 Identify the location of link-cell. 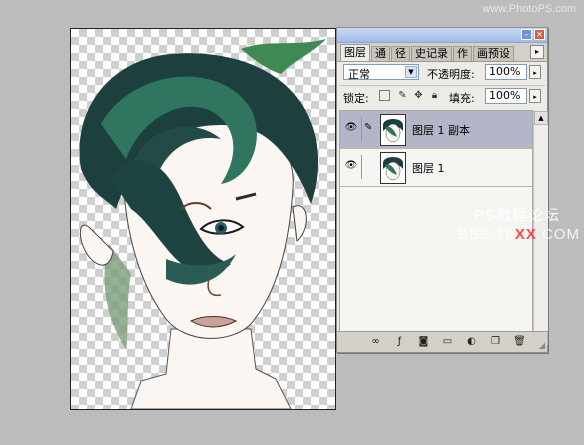
(368, 167).